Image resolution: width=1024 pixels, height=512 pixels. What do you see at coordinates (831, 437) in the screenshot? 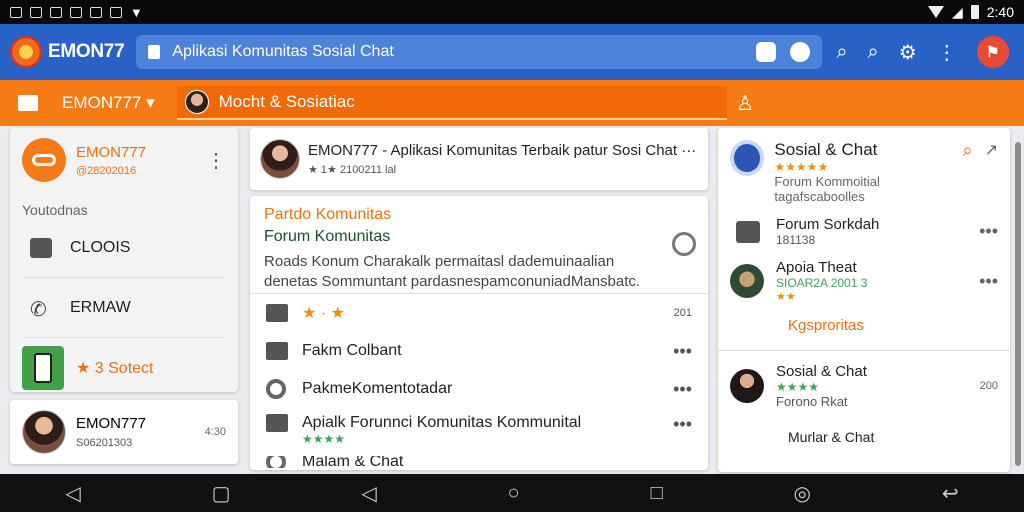
I see `right-item-title: Murlar & Chat` at bounding box center [831, 437].